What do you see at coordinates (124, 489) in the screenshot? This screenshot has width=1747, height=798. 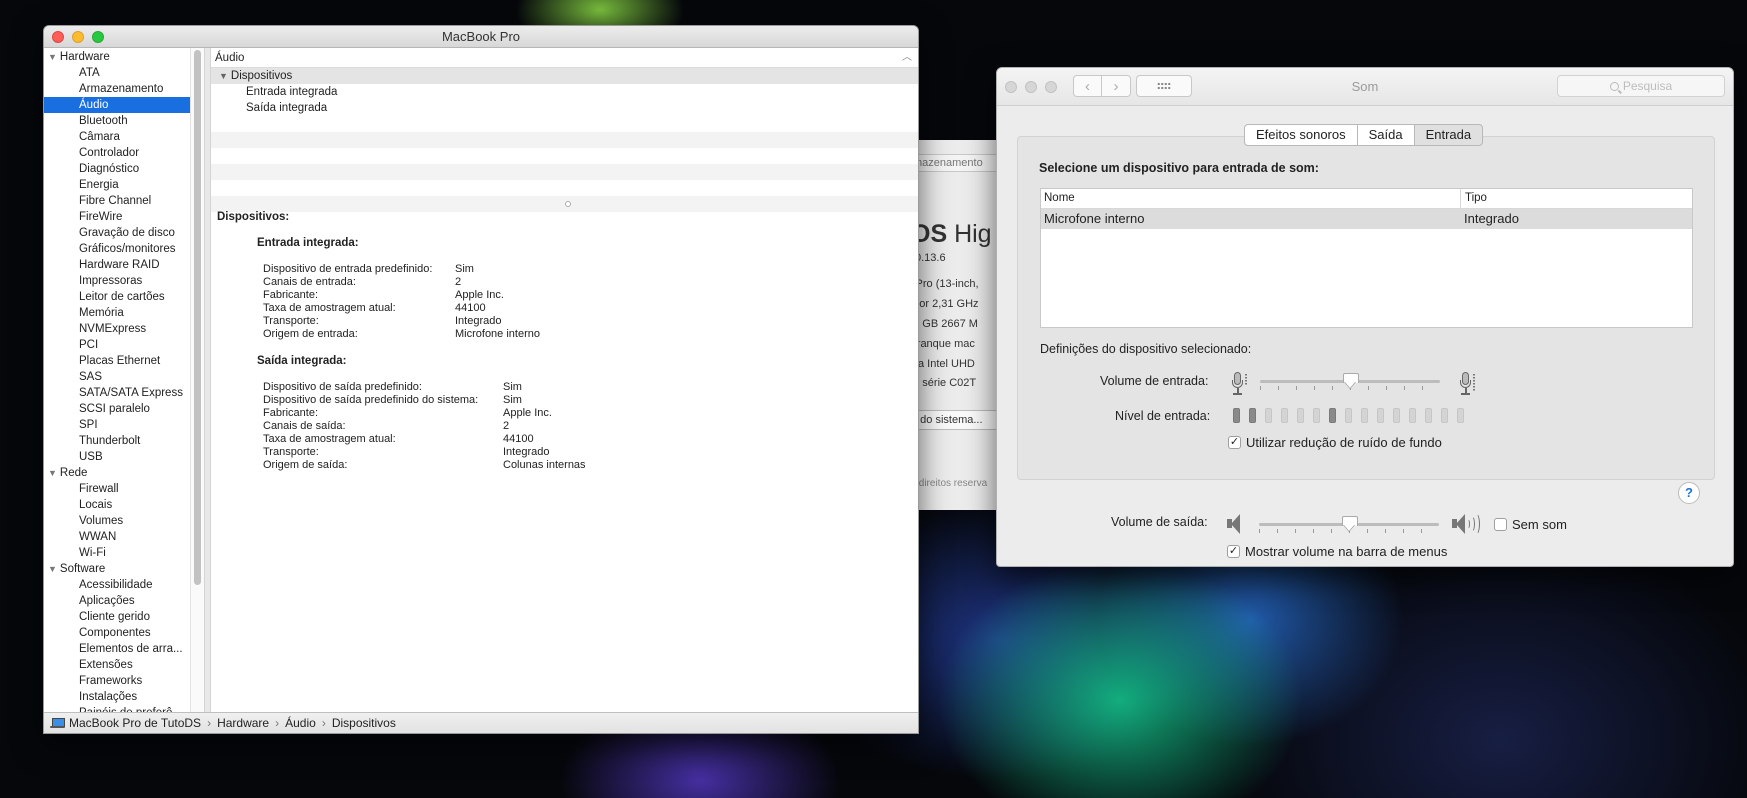 I see `sidebar-item: Firewall` at bounding box center [124, 489].